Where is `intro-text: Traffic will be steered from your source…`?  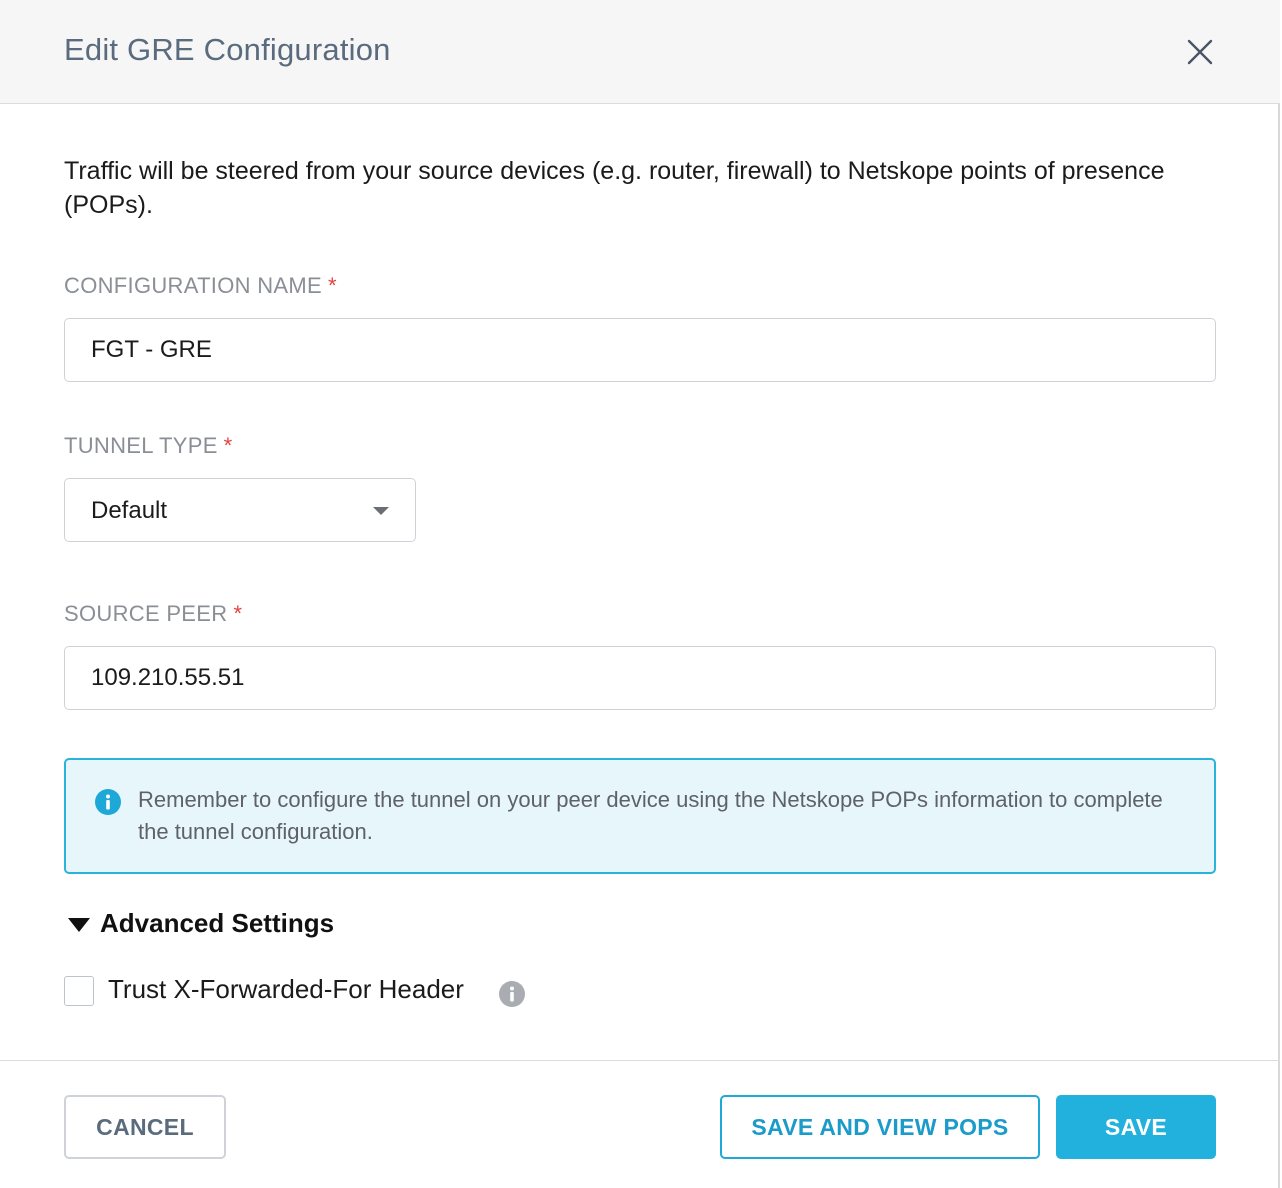 intro-text: Traffic will be steered from your source… is located at coordinates (614, 188).